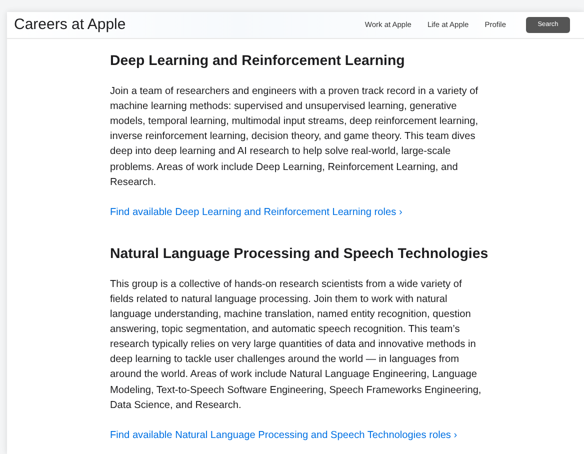 The image size is (584, 454). Describe the element at coordinates (284, 435) in the screenshot. I see `roles-link: Find available Natural Language Processing and Speech Technologies roles ›` at that location.